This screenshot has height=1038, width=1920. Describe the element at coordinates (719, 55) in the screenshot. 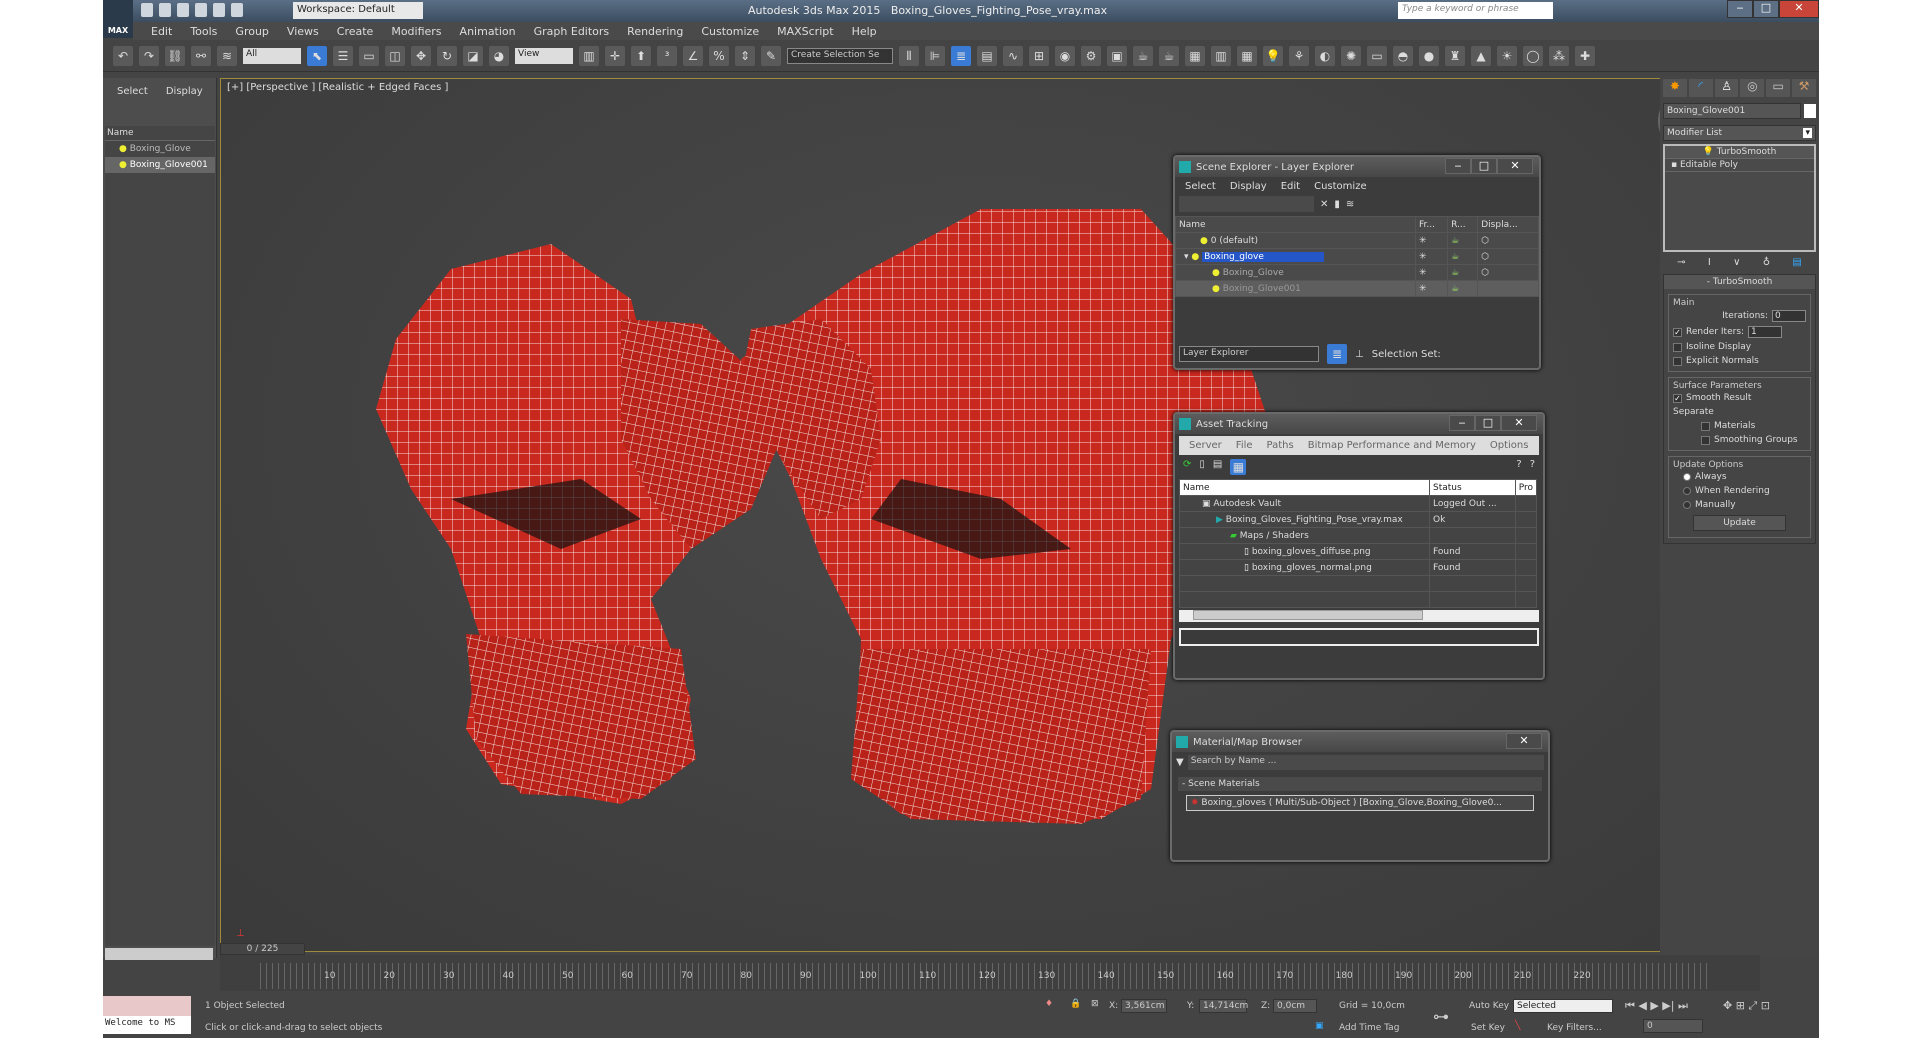

I see `percent-snap-icon: %` at that location.